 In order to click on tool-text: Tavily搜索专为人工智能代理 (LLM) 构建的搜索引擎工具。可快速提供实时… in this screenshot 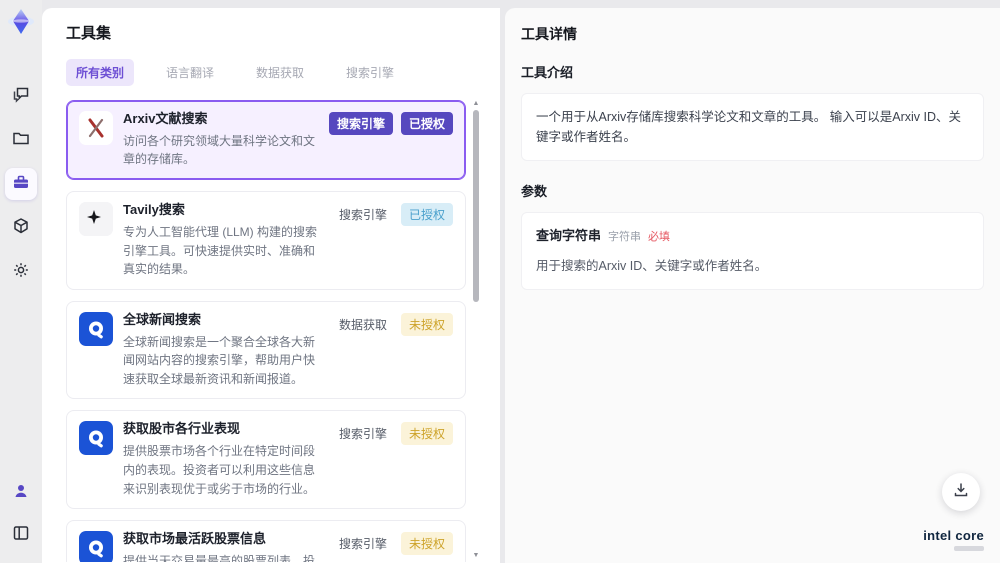, I will do `click(223, 240)`.